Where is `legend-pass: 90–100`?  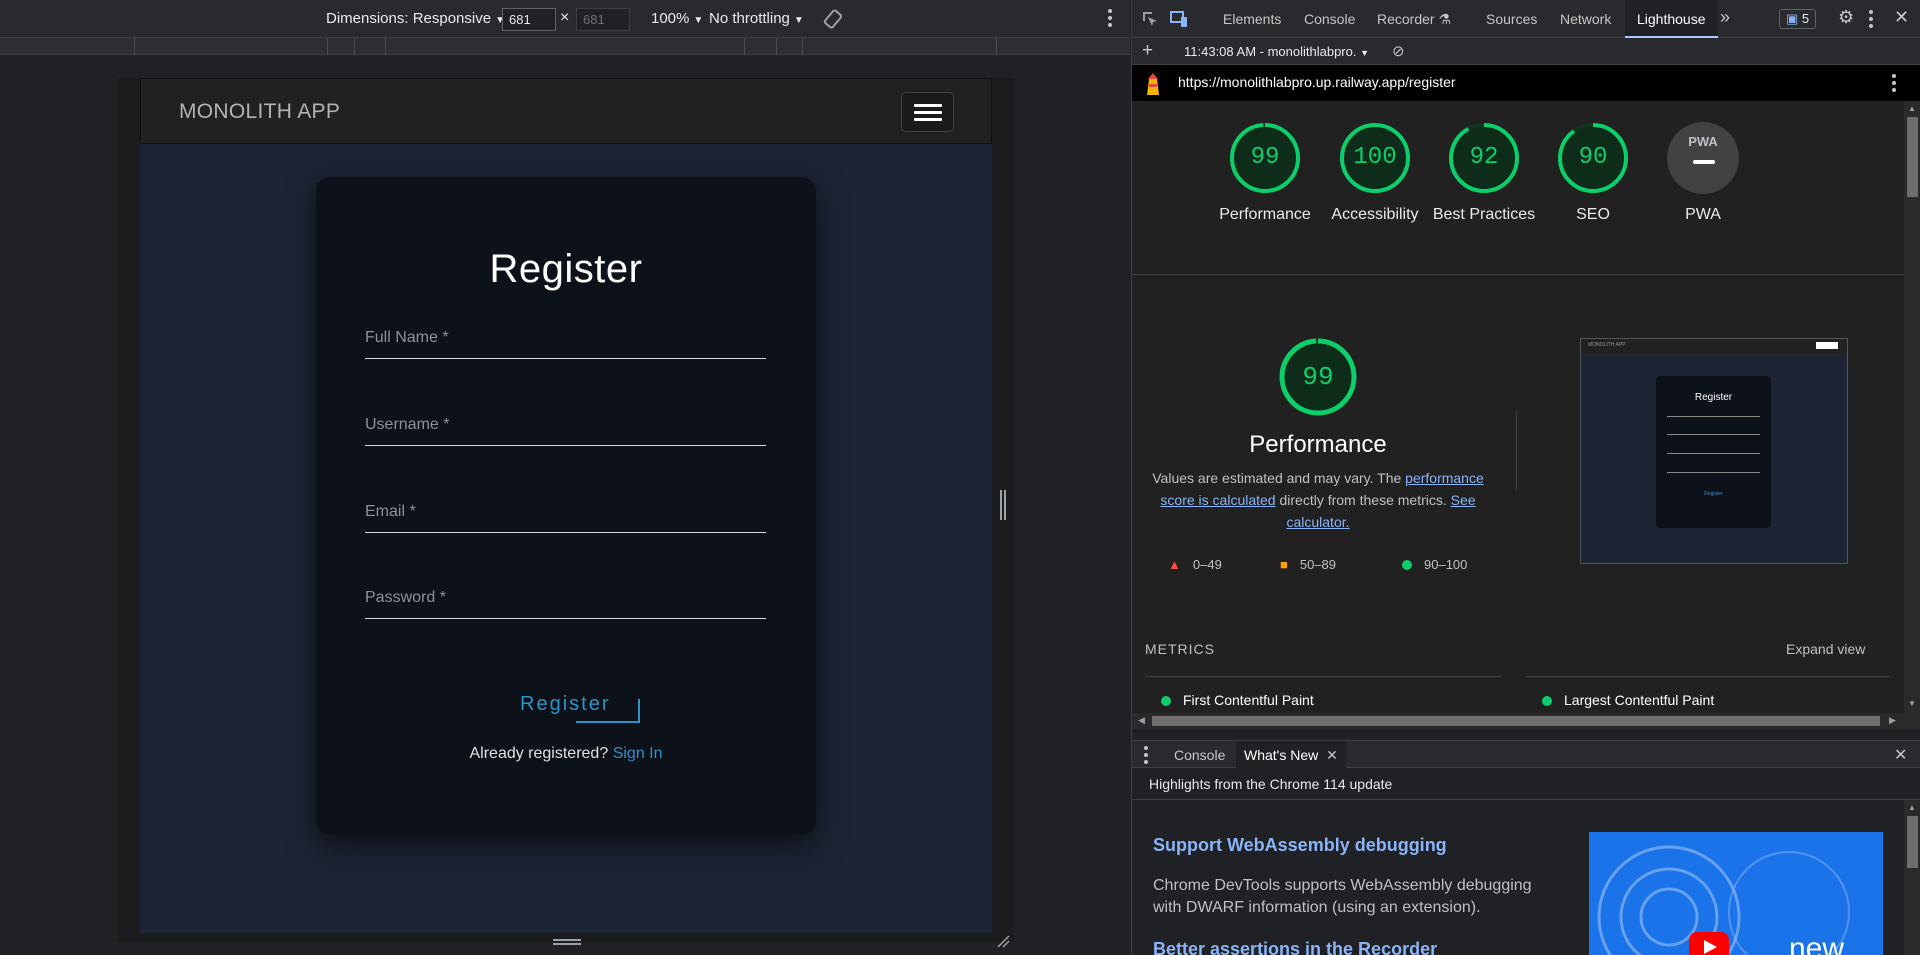 legend-pass: 90–100 is located at coordinates (1434, 564).